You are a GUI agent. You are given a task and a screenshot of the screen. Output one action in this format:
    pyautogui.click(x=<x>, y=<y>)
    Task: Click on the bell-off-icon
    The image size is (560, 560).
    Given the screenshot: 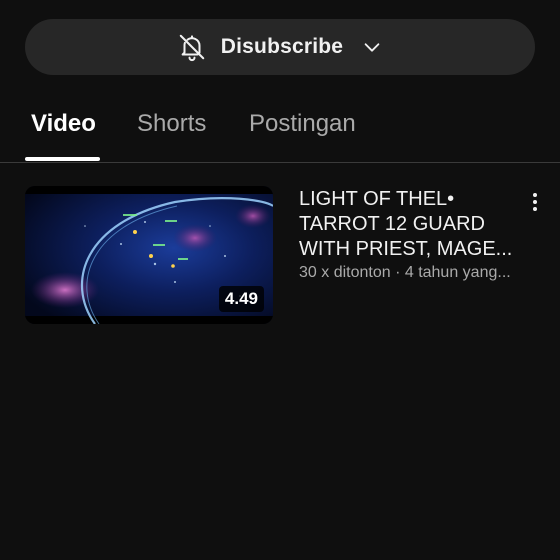 What is the action you would take?
    pyautogui.click(x=192, y=47)
    